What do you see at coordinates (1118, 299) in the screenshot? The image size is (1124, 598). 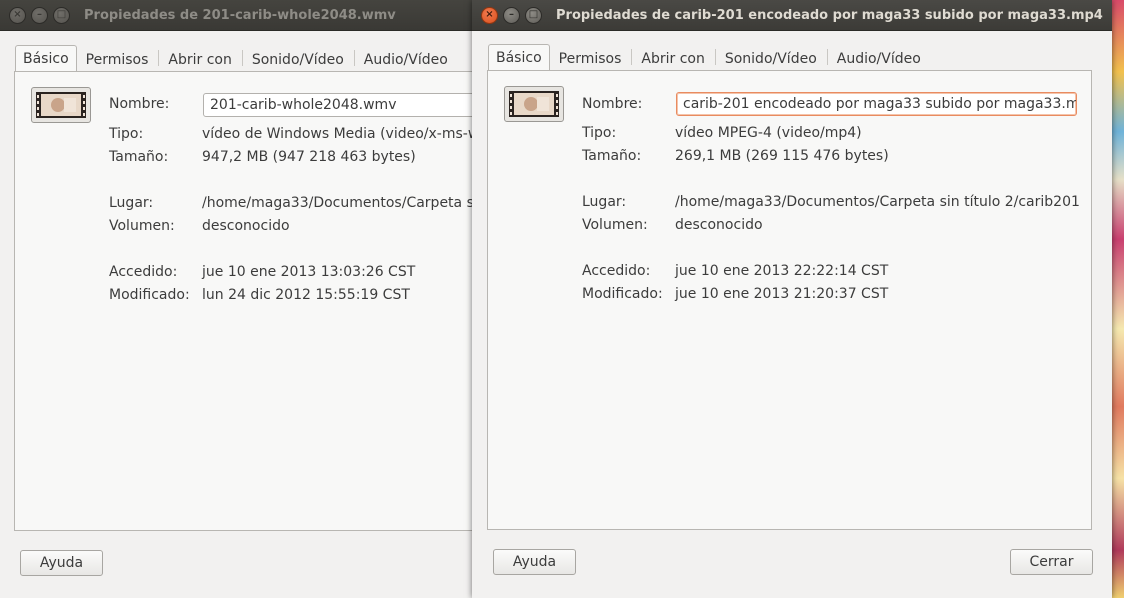 I see `desktop-wallpaper` at bounding box center [1118, 299].